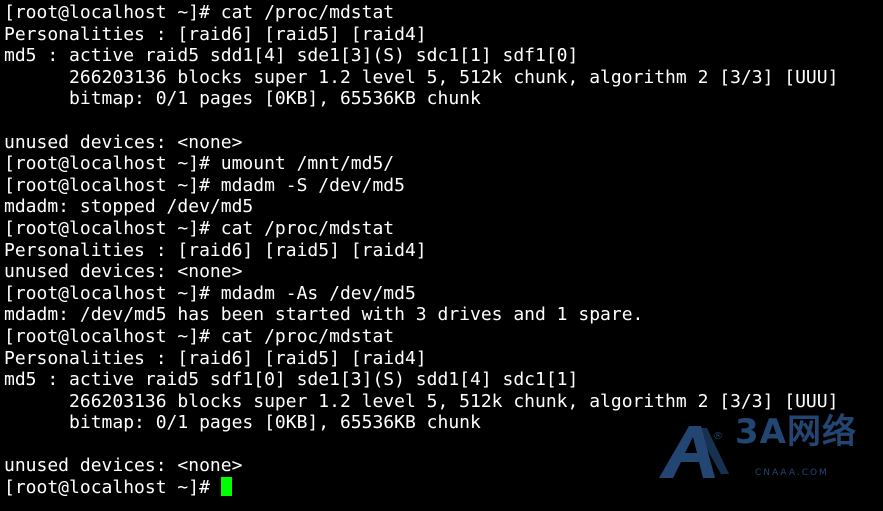 This screenshot has height=511, width=883. Describe the element at coordinates (210, 293) in the screenshot. I see `terminal-line: [root@localhost ~]# mdadm -As /dev/md5` at that location.